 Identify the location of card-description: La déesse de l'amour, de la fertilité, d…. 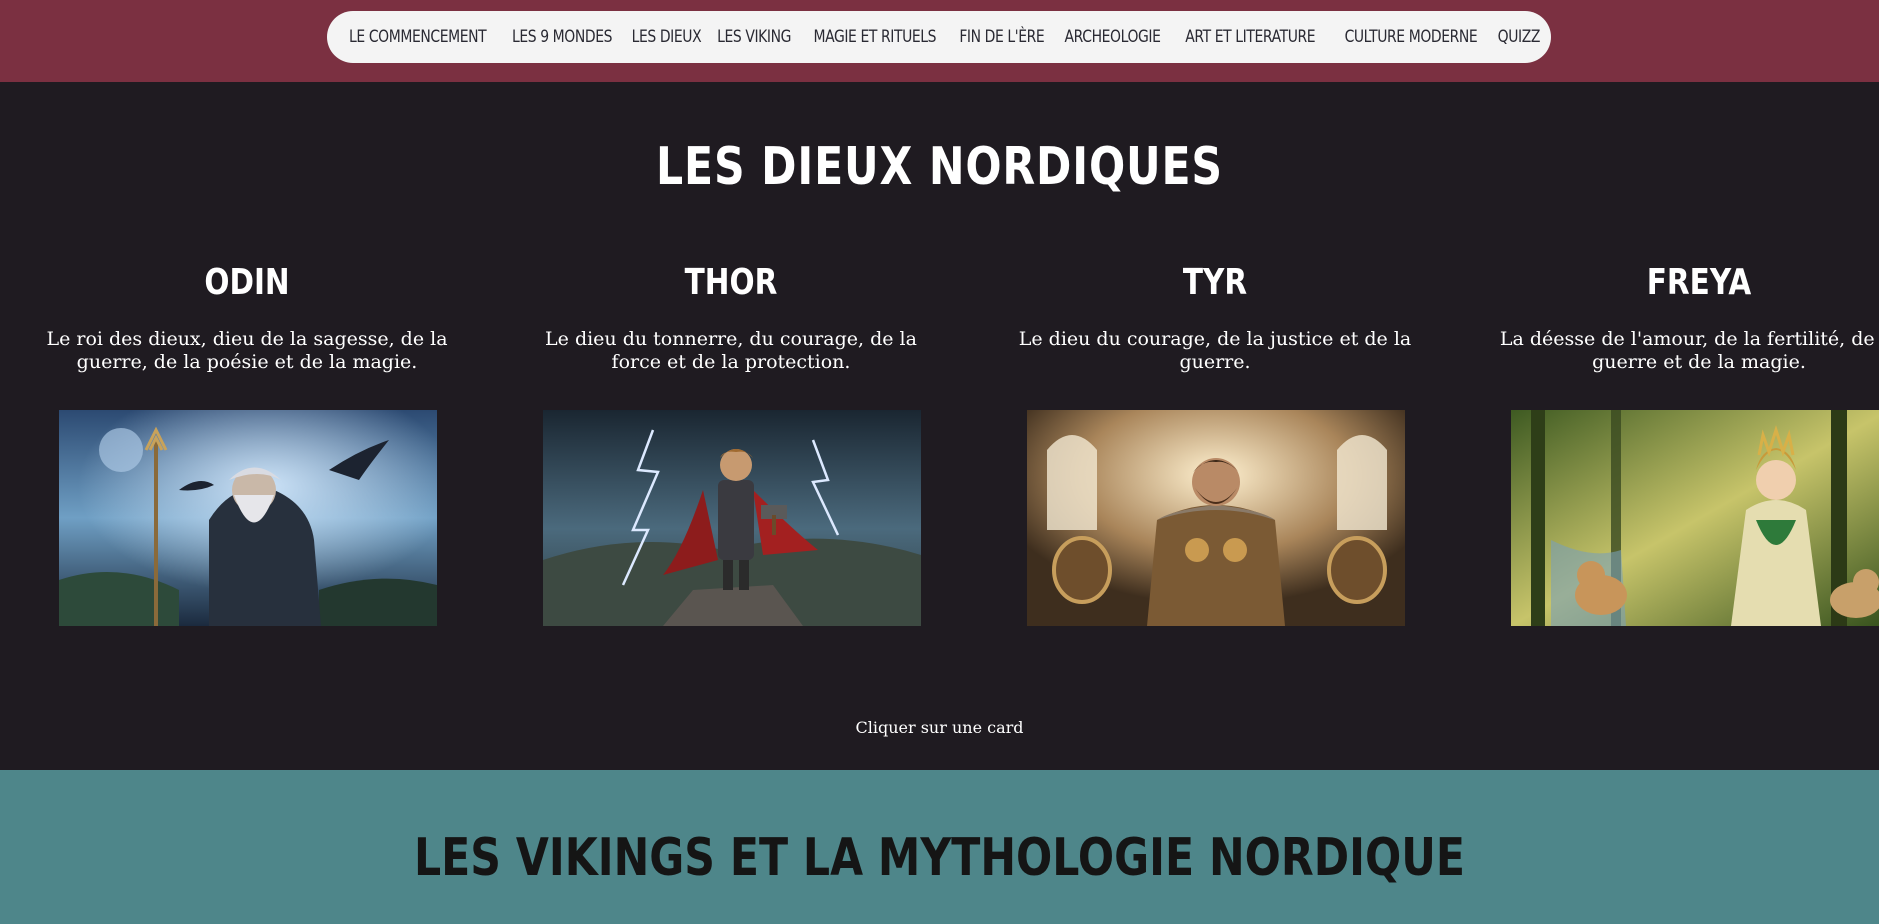
(1689, 350).